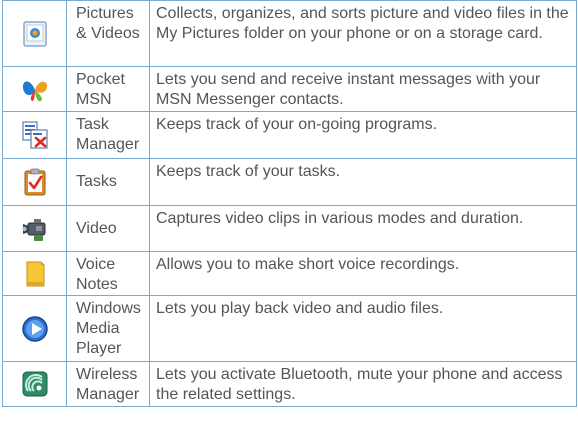  What do you see at coordinates (108, 384) in the screenshot?
I see `program-name: Wireless Manager` at bounding box center [108, 384].